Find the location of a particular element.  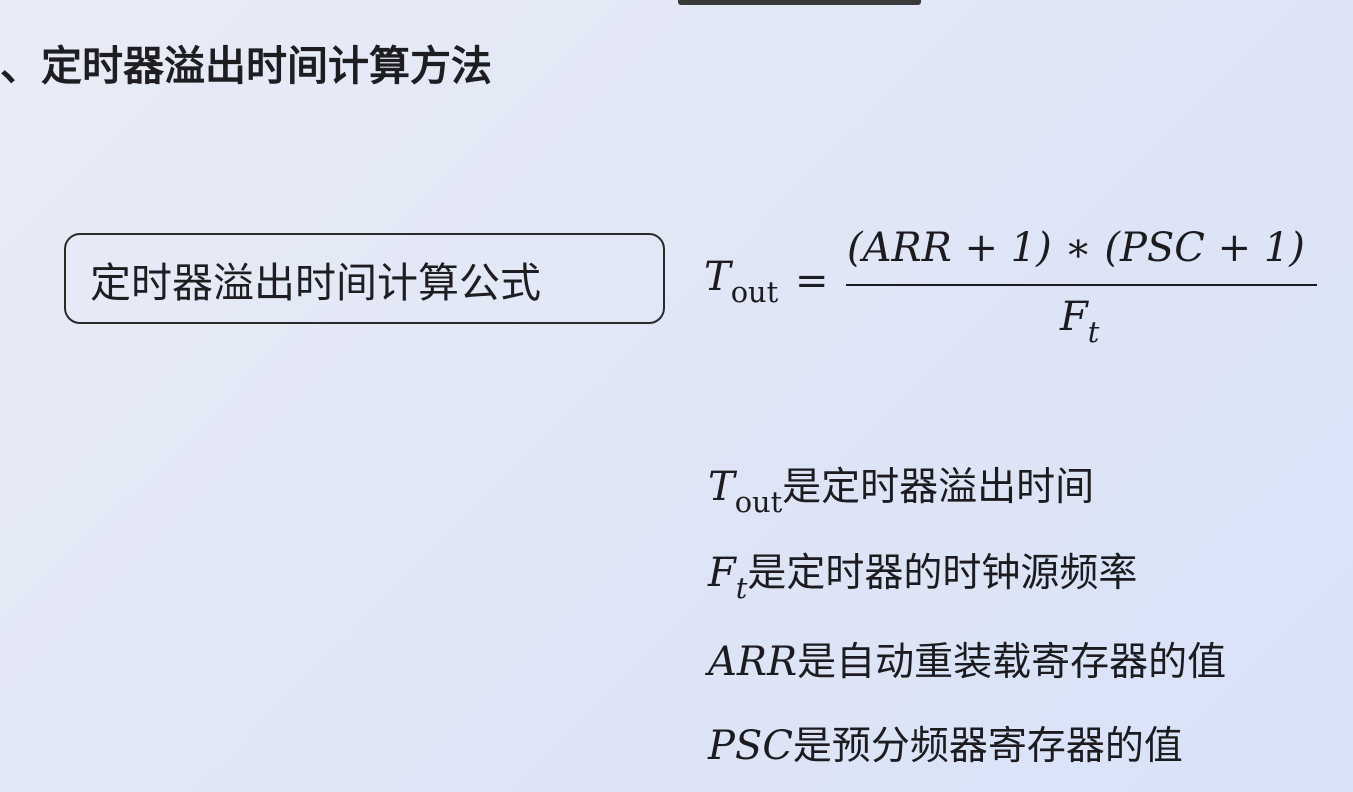

slide-title: 、定时器溢出时间计算方法 is located at coordinates (246, 66).